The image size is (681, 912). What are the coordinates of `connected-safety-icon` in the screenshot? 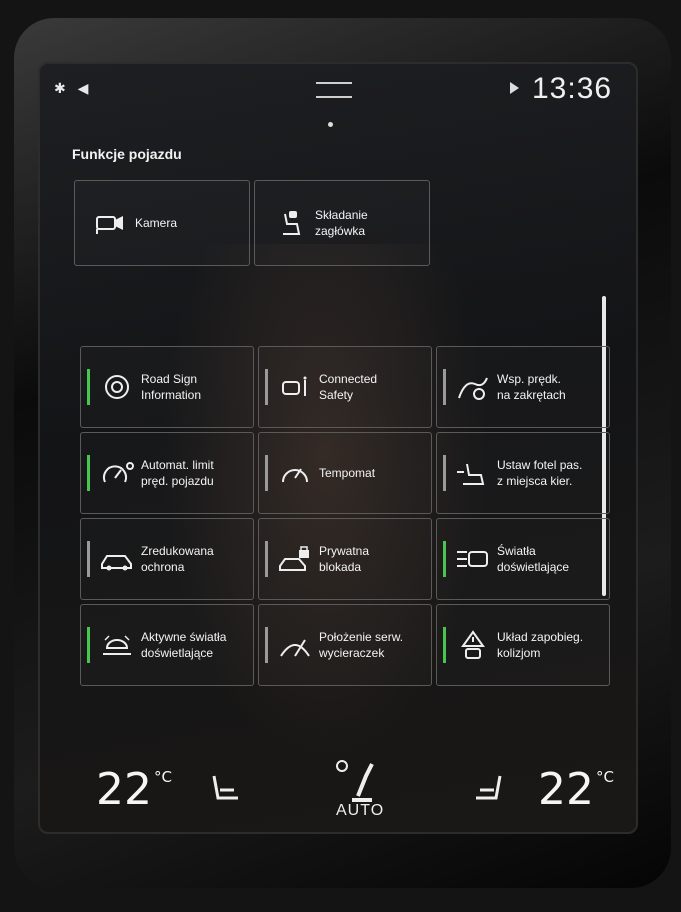 It's located at (294, 386).